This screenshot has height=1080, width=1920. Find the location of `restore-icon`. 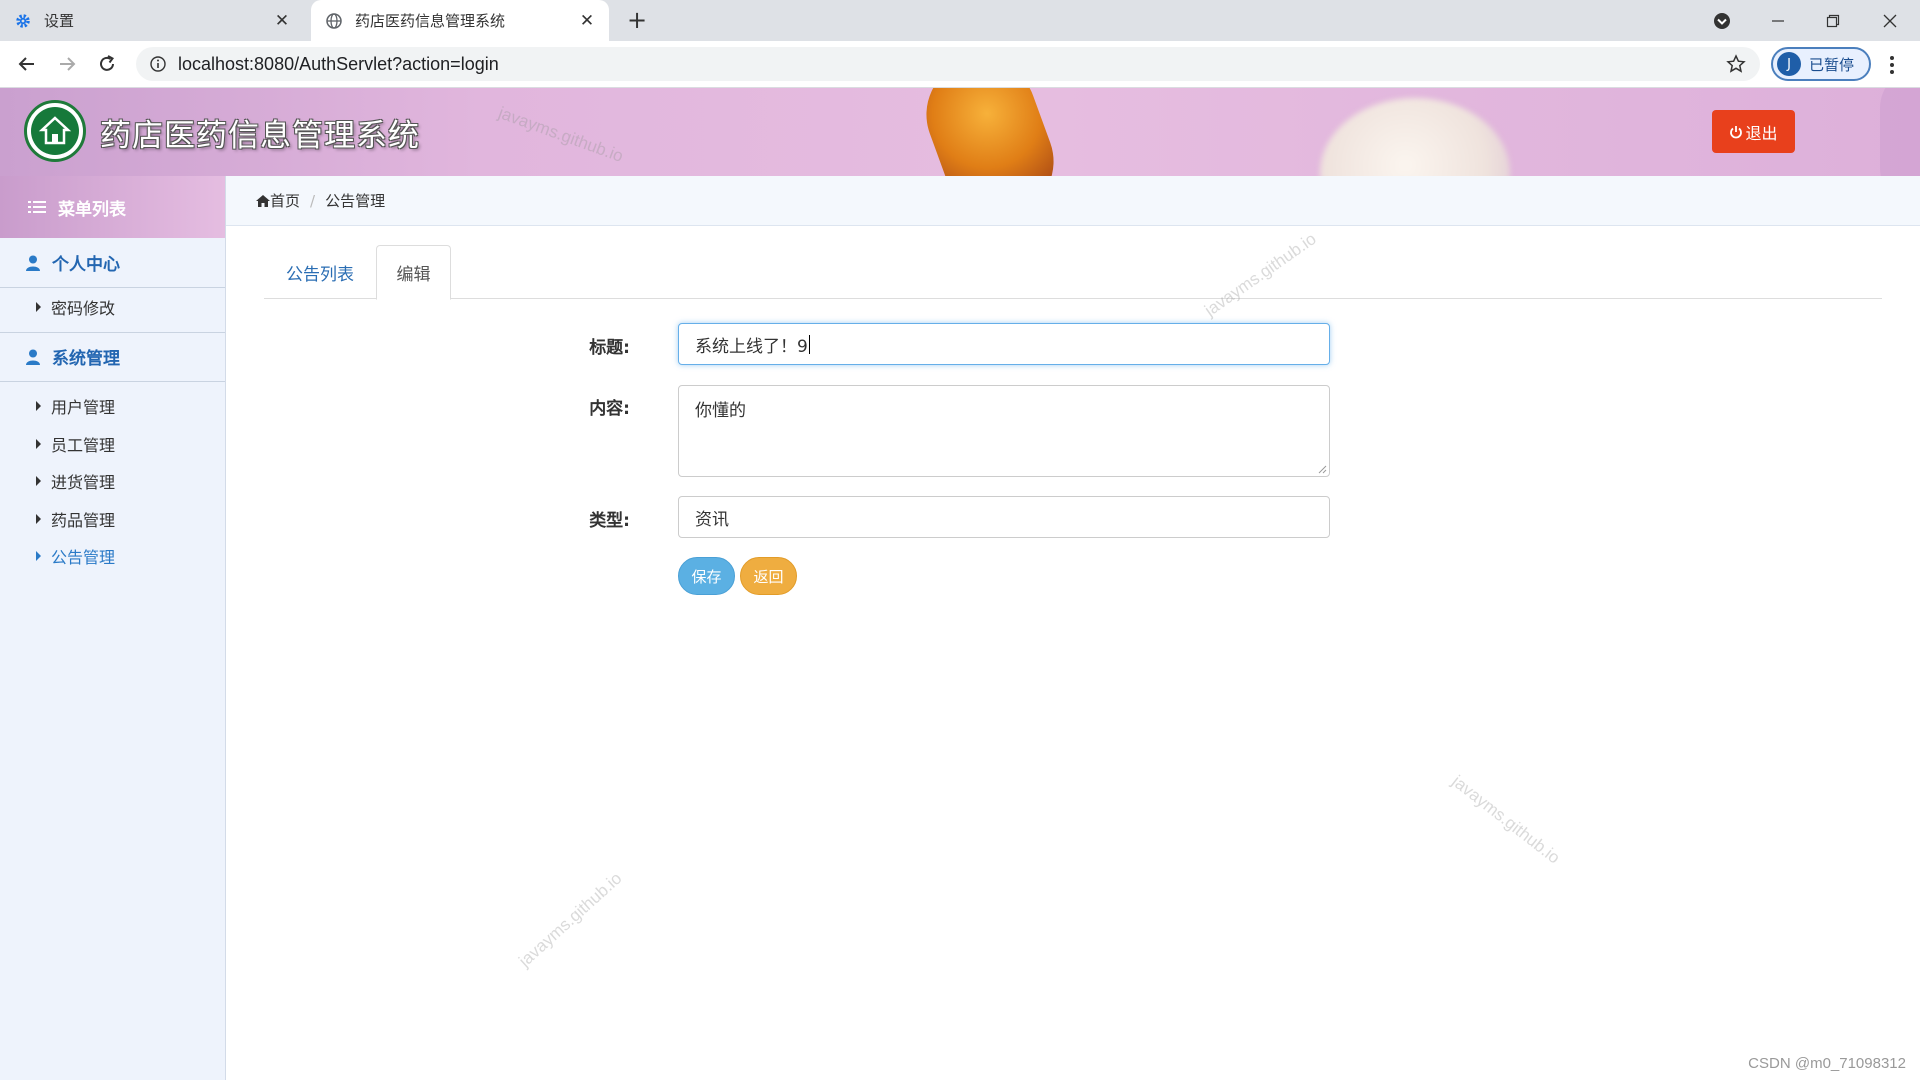

restore-icon is located at coordinates (1833, 20).